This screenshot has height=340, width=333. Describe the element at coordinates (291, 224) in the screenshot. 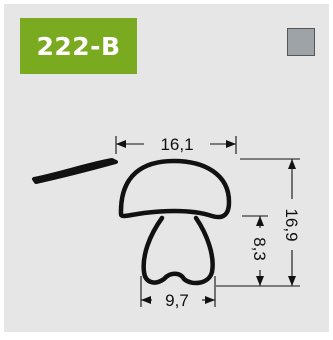

I see `dim-total-height-label: 16,9` at that location.